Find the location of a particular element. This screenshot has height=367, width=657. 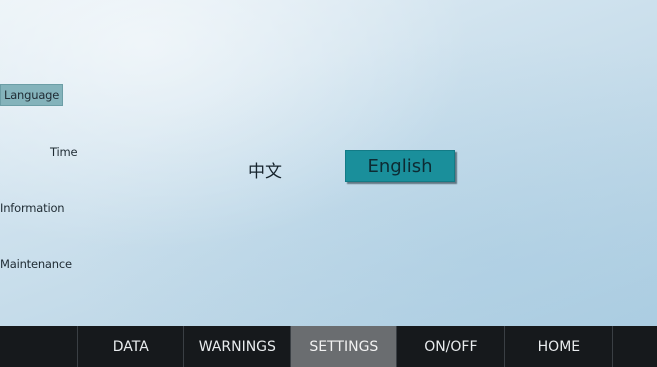

sidebar-item-label: Language is located at coordinates (32, 95).